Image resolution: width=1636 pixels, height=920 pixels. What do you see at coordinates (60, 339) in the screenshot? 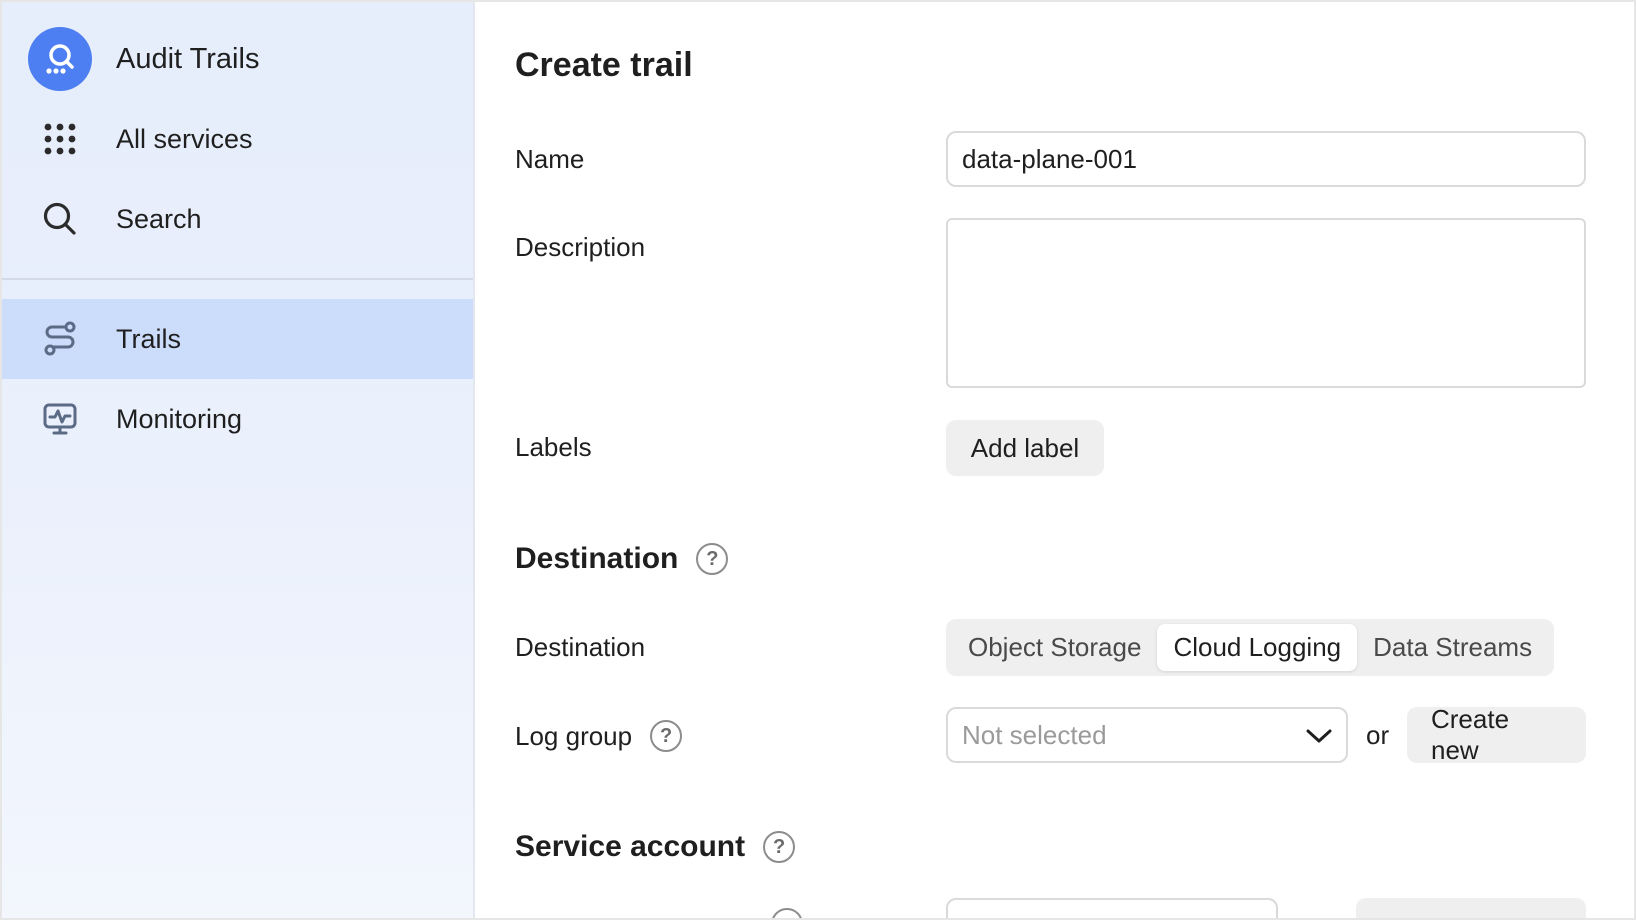
I see `trails-icon` at bounding box center [60, 339].